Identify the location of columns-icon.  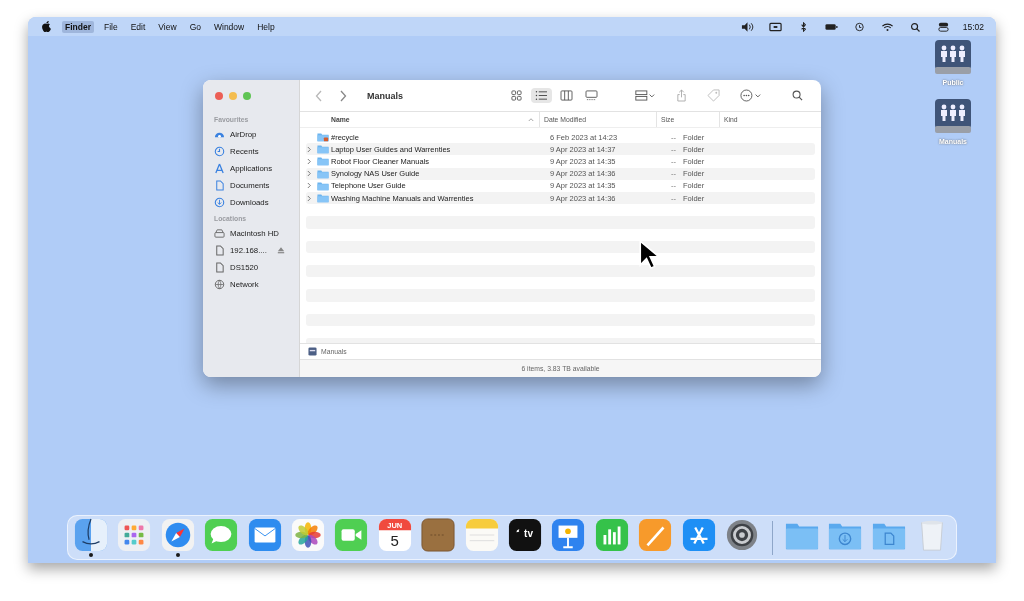
(566, 95).